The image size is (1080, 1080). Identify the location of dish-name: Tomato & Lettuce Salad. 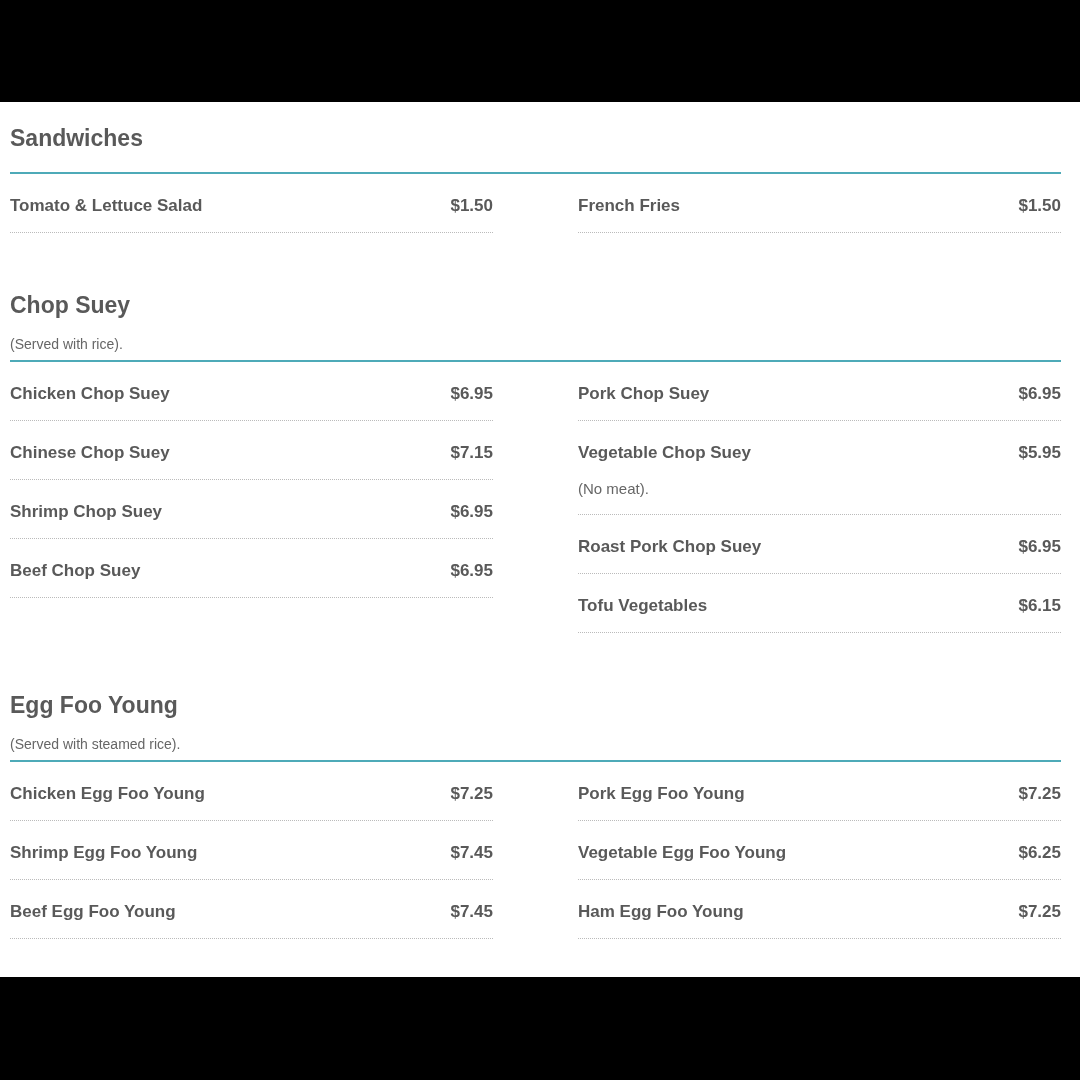
(106, 206).